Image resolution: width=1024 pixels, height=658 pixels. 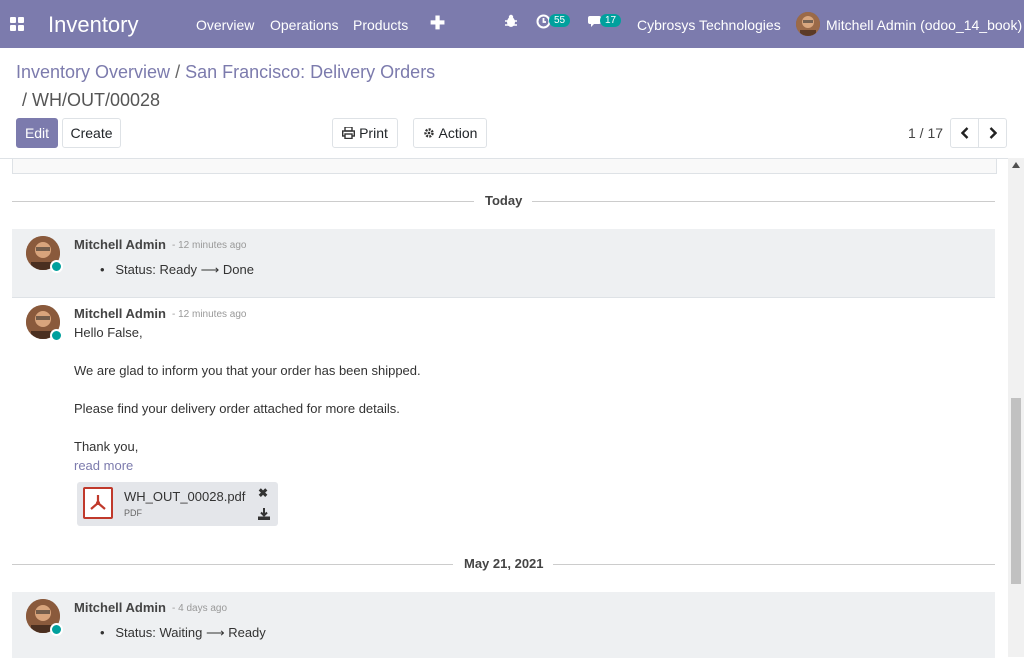 I want to click on previous-record-button, so click(x=964, y=133).